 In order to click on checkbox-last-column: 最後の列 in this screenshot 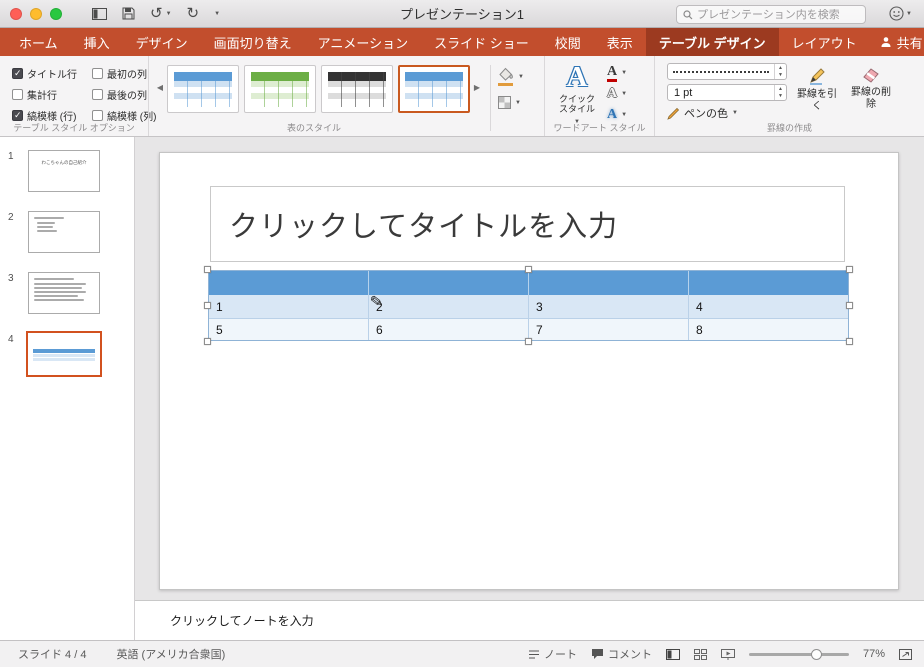, I will do `click(123, 94)`.